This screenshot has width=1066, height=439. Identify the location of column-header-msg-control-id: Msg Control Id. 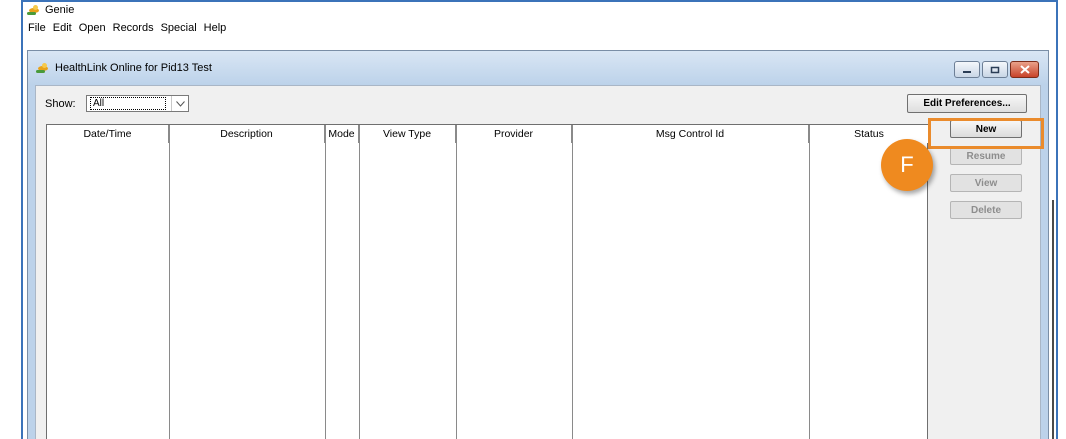
(690, 134).